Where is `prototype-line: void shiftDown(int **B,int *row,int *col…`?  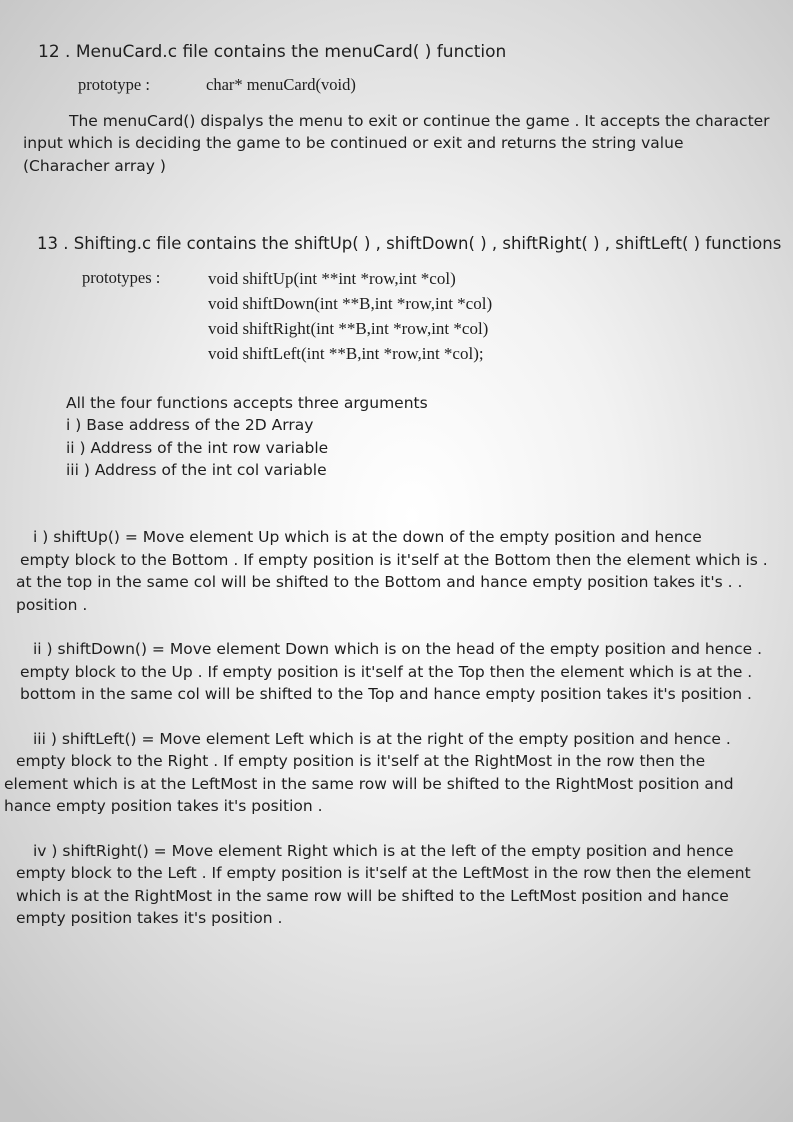 prototype-line: void shiftDown(int **B,int *row,int *col… is located at coordinates (350, 303).